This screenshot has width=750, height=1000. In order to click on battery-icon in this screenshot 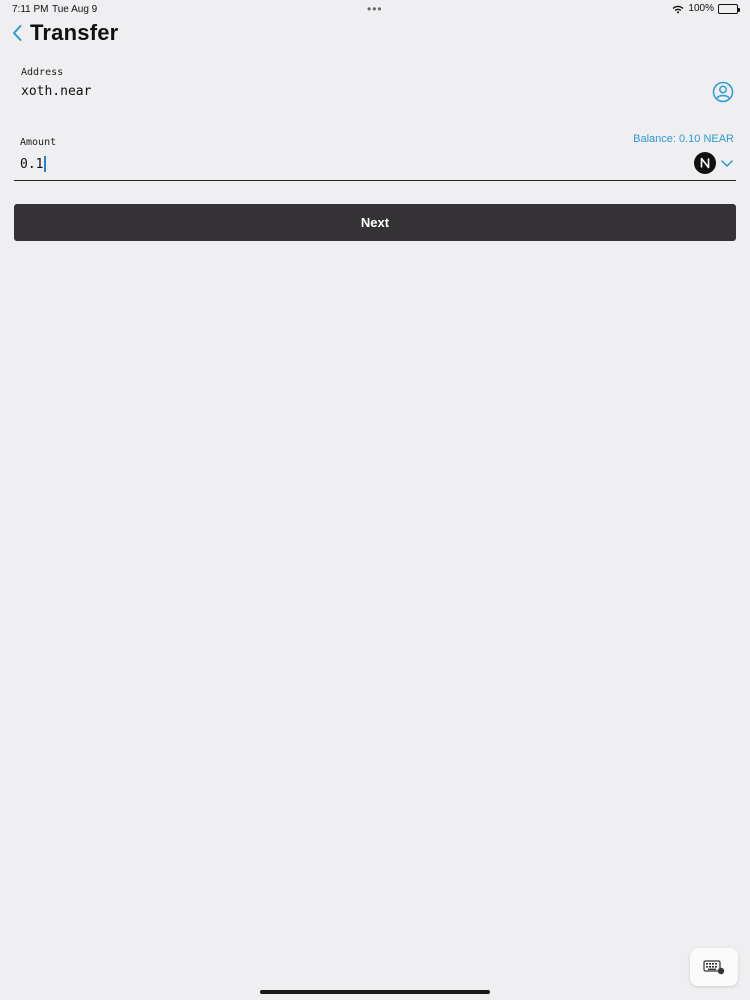, I will do `click(729, 8)`.